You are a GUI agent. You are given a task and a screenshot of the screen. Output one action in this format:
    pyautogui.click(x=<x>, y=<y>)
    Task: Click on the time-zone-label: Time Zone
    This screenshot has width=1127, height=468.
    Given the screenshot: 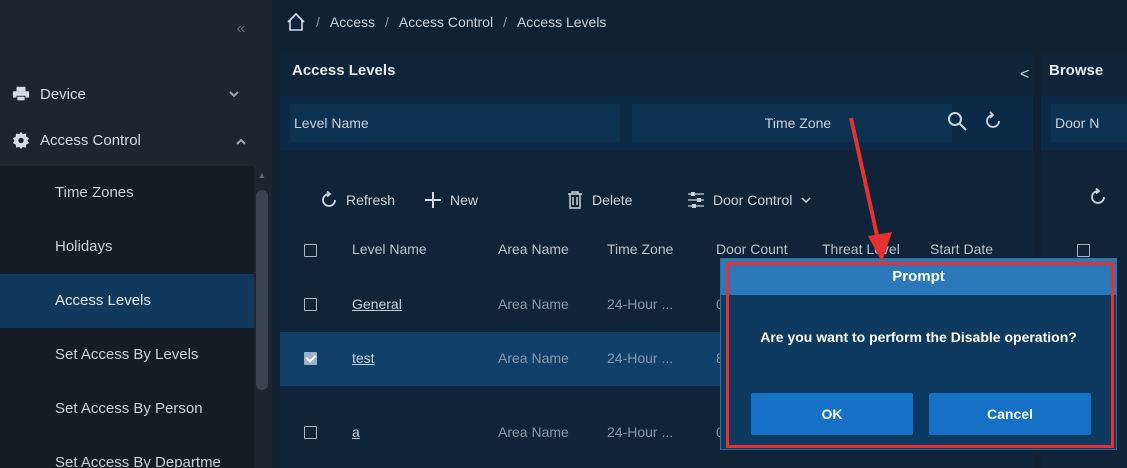 What is the action you would take?
    pyautogui.click(x=798, y=123)
    